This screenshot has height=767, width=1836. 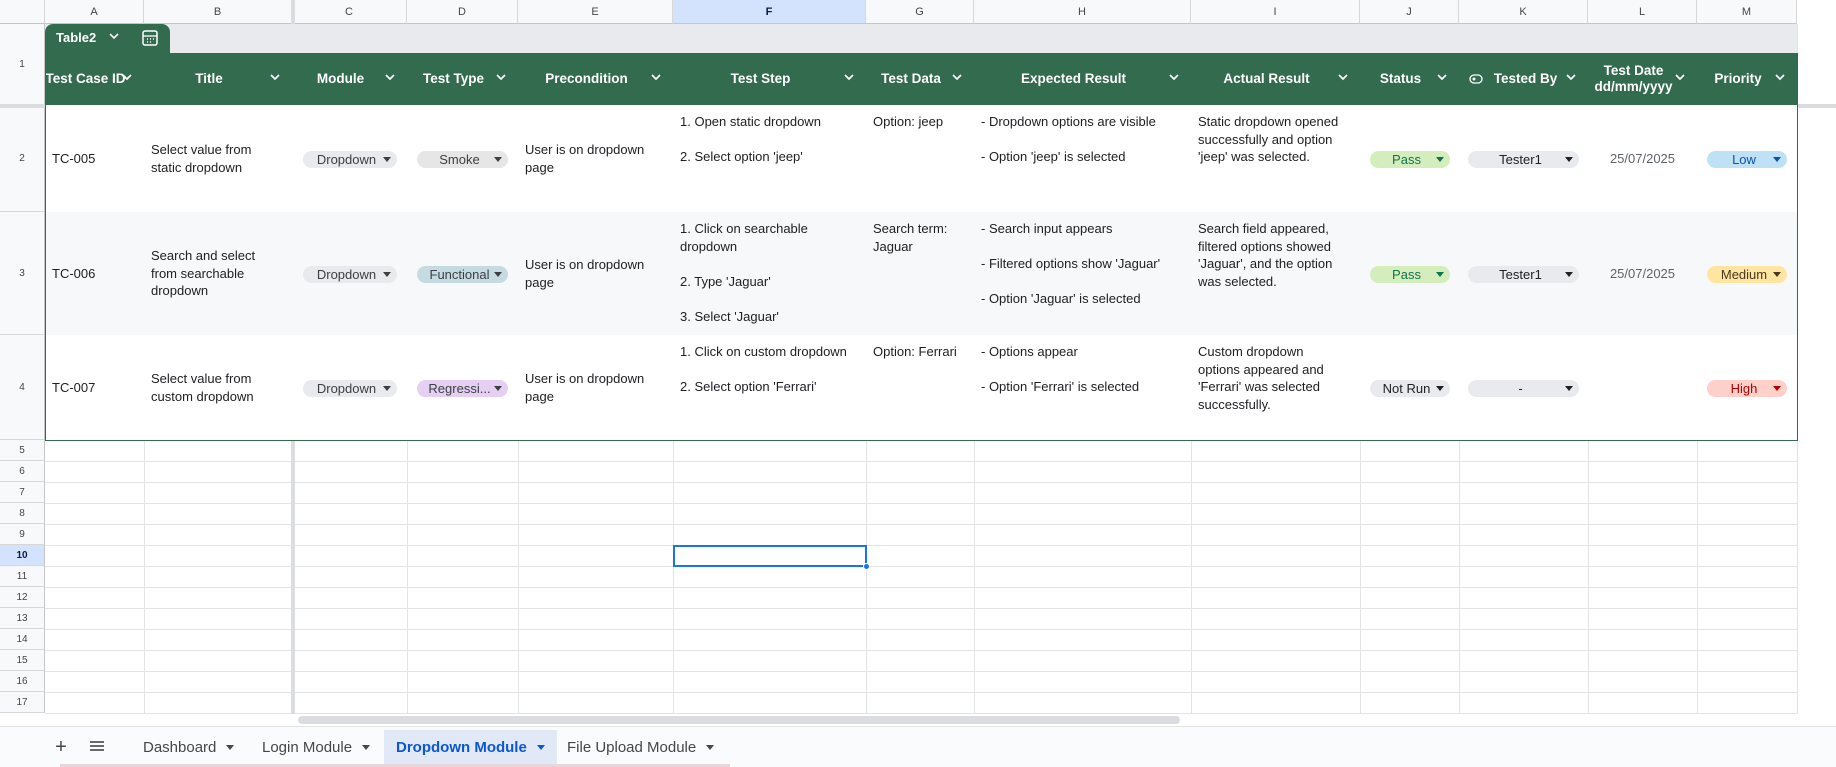 I want to click on row-header-5: 5, so click(x=22, y=450).